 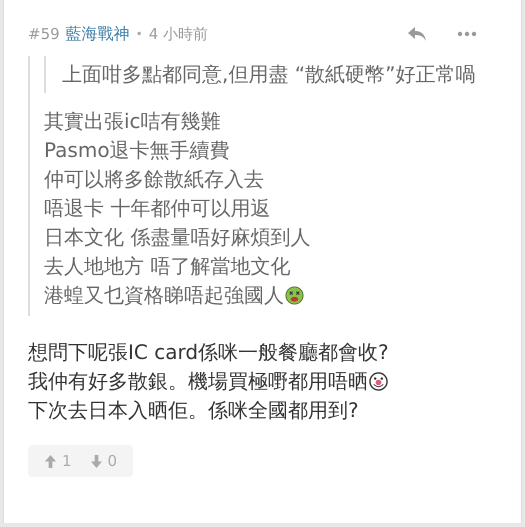 What do you see at coordinates (58, 461) in the screenshot?
I see `upvote-button: 1` at bounding box center [58, 461].